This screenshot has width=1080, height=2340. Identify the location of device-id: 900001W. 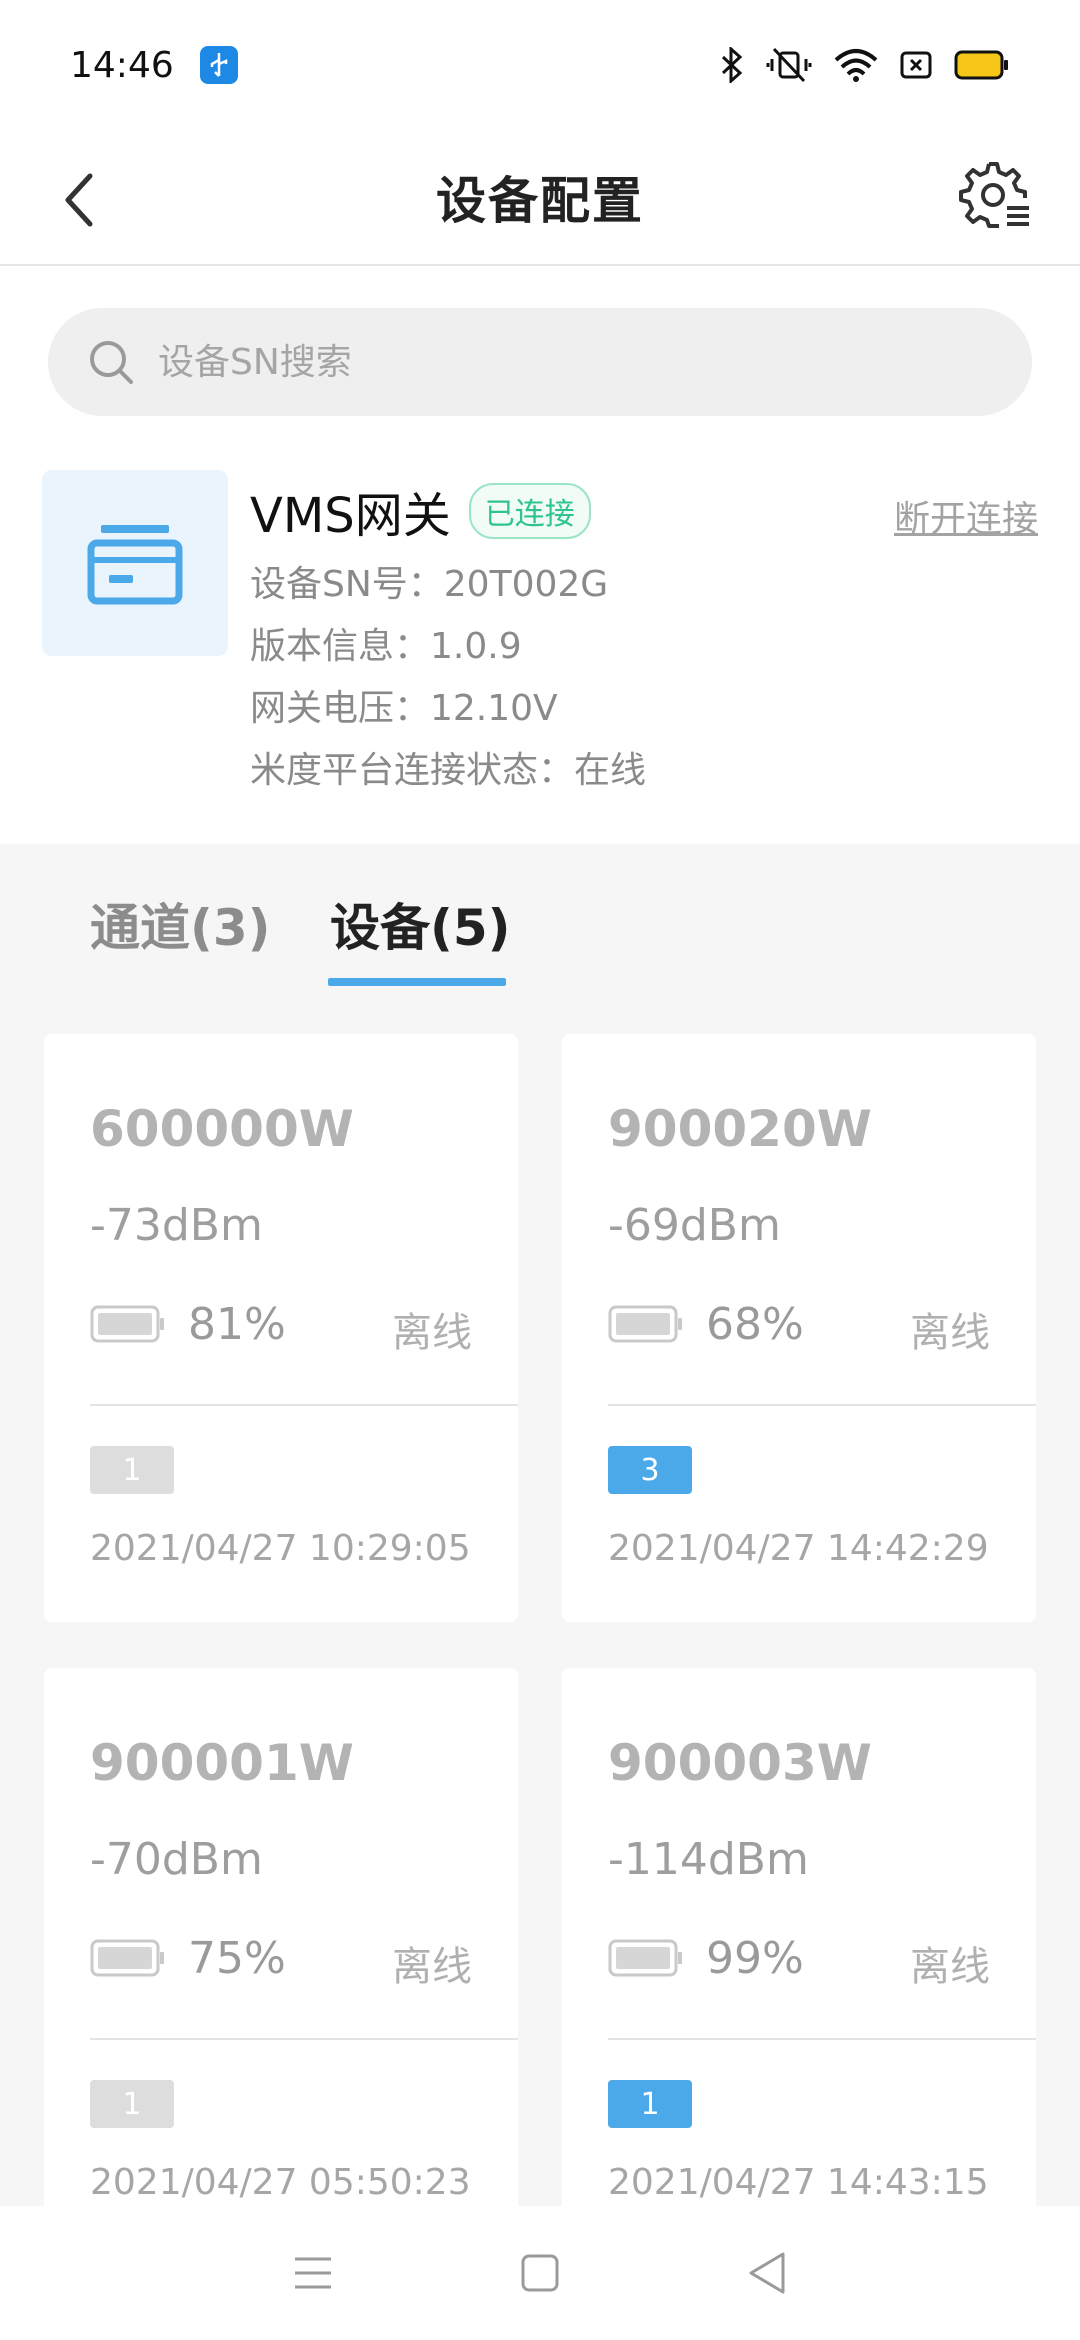
(222, 1763).